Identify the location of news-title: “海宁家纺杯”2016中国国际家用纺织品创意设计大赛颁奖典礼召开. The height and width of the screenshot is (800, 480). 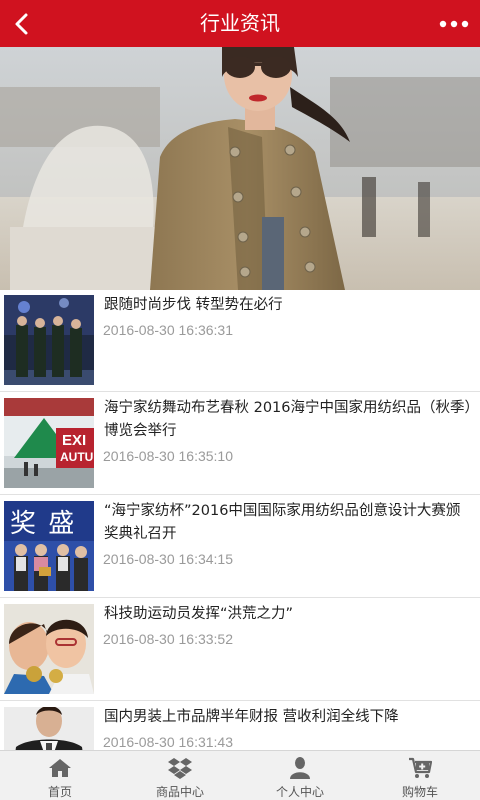
(282, 522).